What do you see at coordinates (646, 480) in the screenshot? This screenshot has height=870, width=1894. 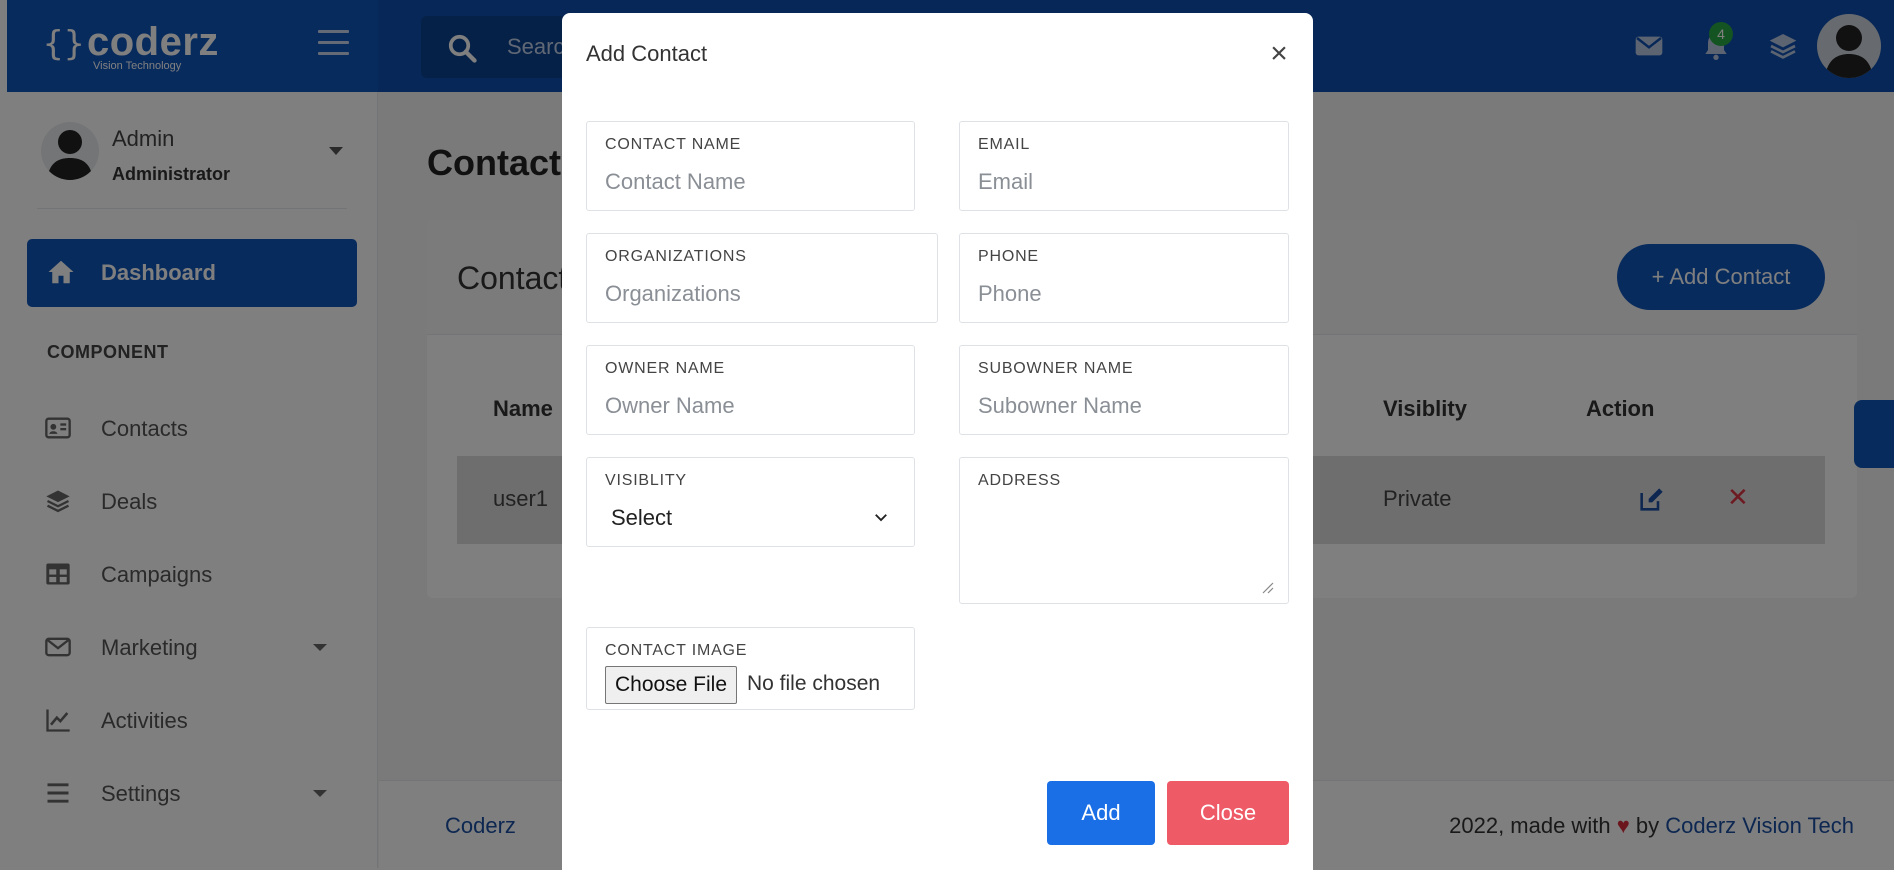 I see `field-label: VISIBLITY` at bounding box center [646, 480].